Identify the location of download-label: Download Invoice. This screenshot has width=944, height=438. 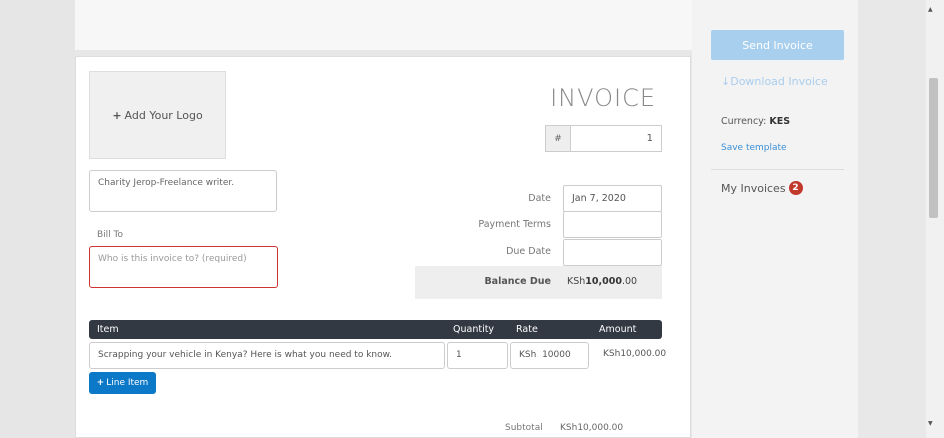
(779, 81).